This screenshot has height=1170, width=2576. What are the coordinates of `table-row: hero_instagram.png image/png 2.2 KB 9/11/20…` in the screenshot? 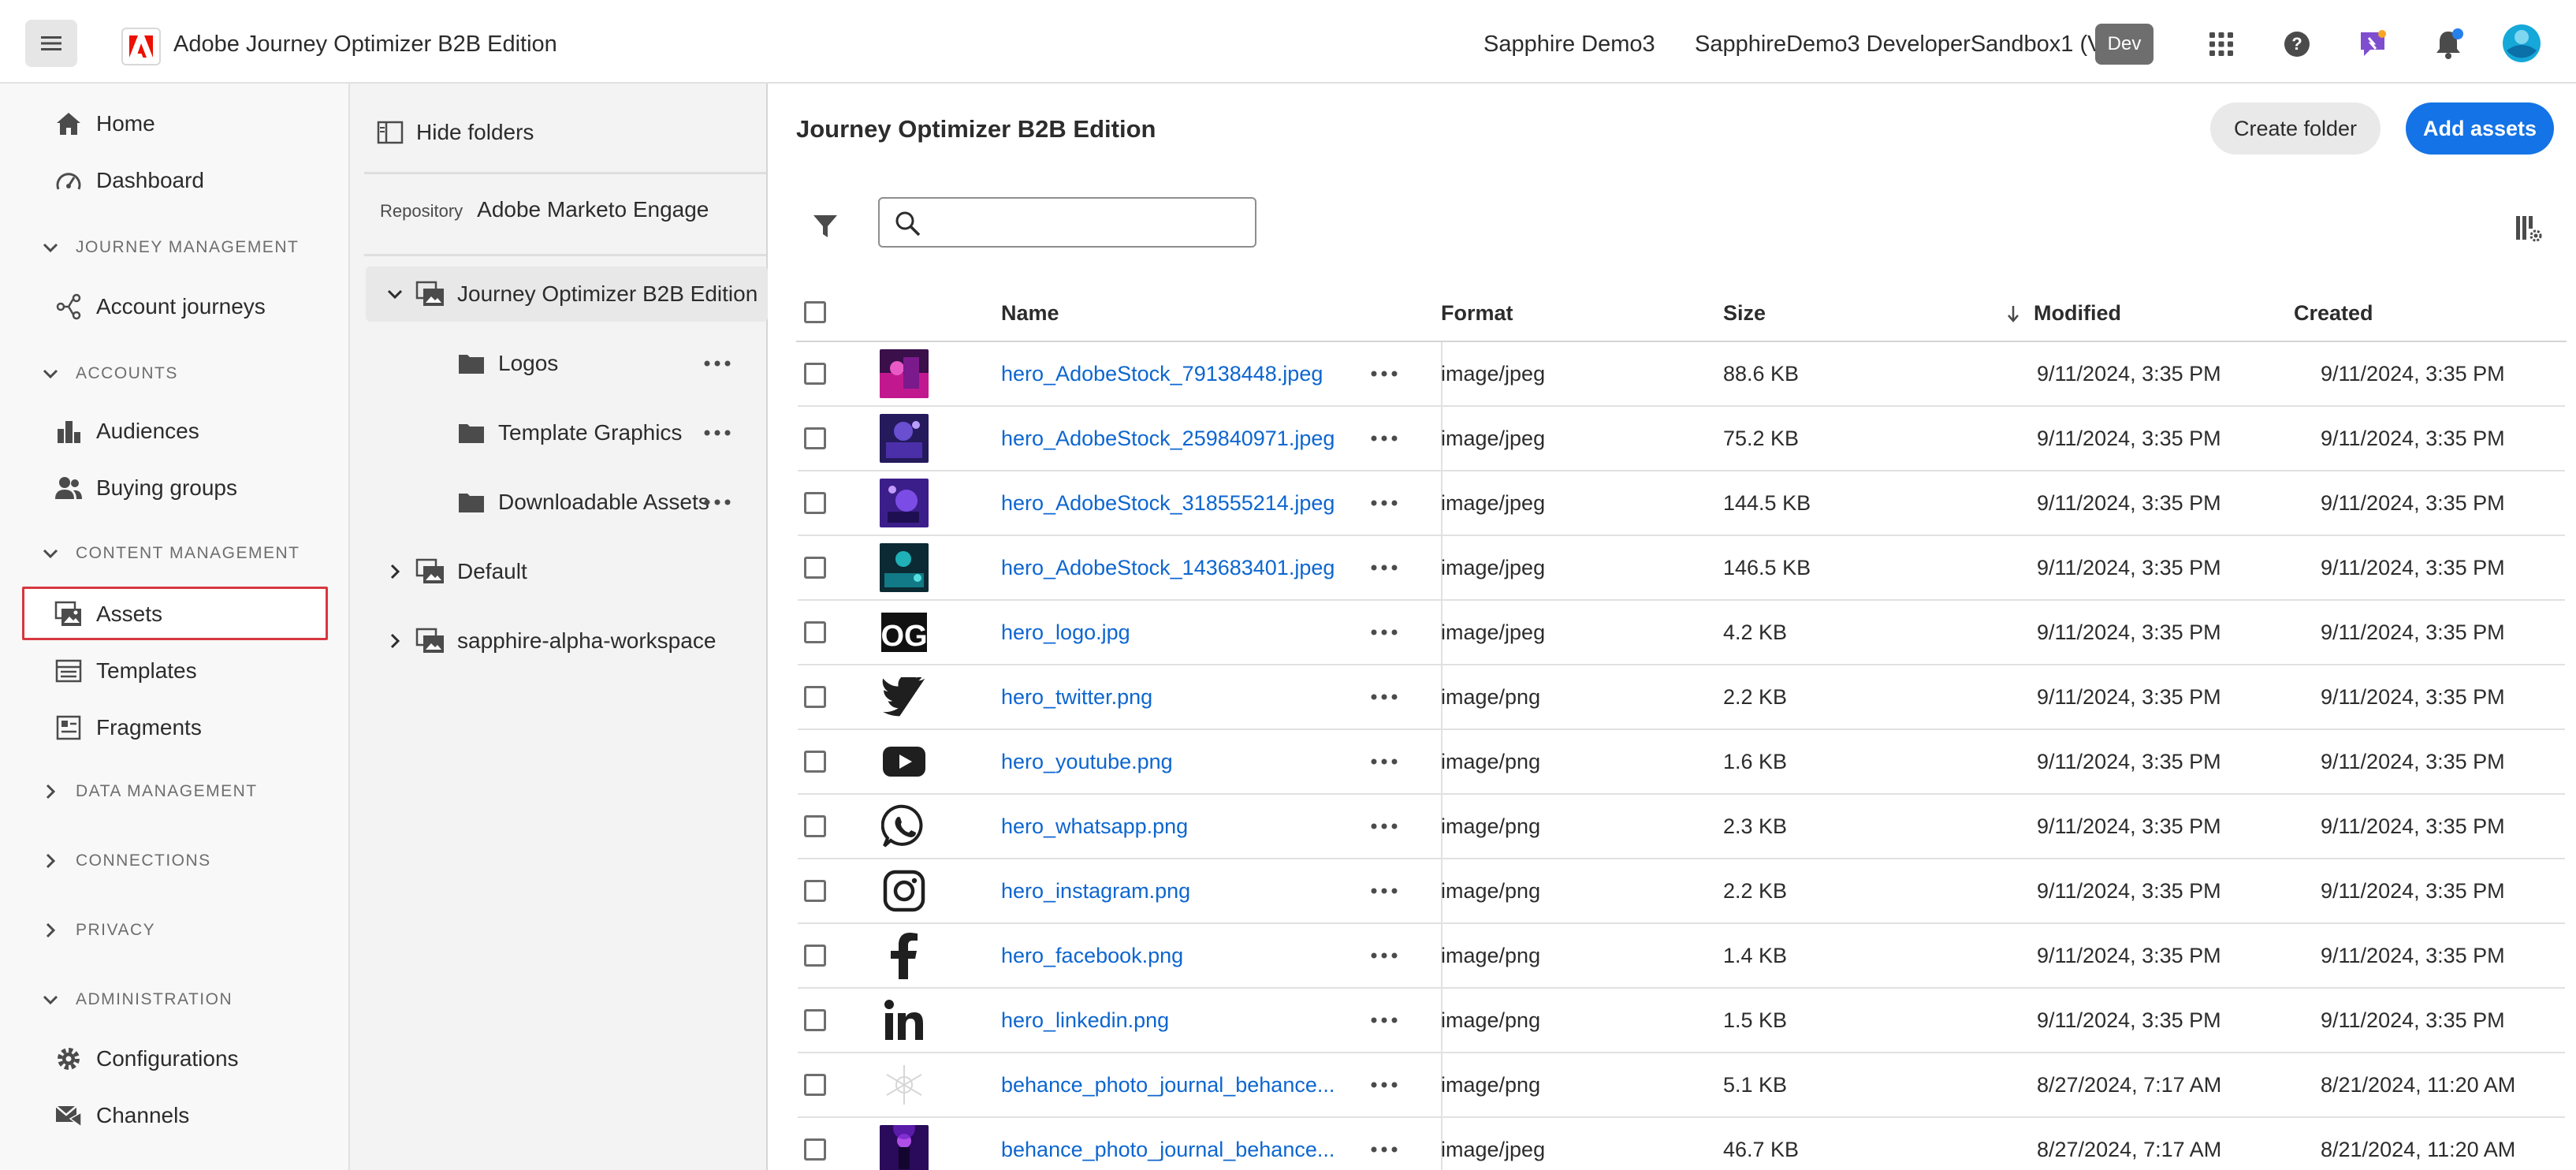 It's located at (1681, 891).